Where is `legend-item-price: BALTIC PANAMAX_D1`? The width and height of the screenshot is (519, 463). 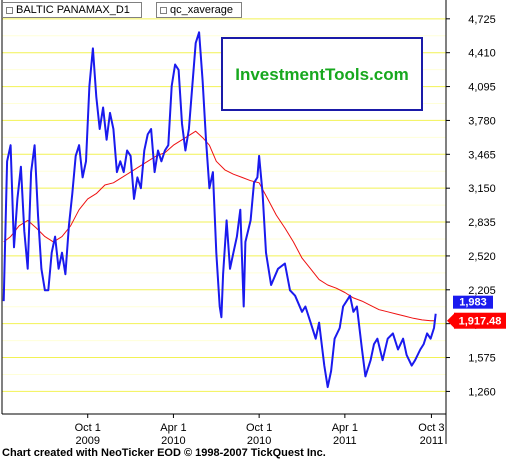
legend-item-price: BALTIC PANAMAX_D1 is located at coordinates (72, 10).